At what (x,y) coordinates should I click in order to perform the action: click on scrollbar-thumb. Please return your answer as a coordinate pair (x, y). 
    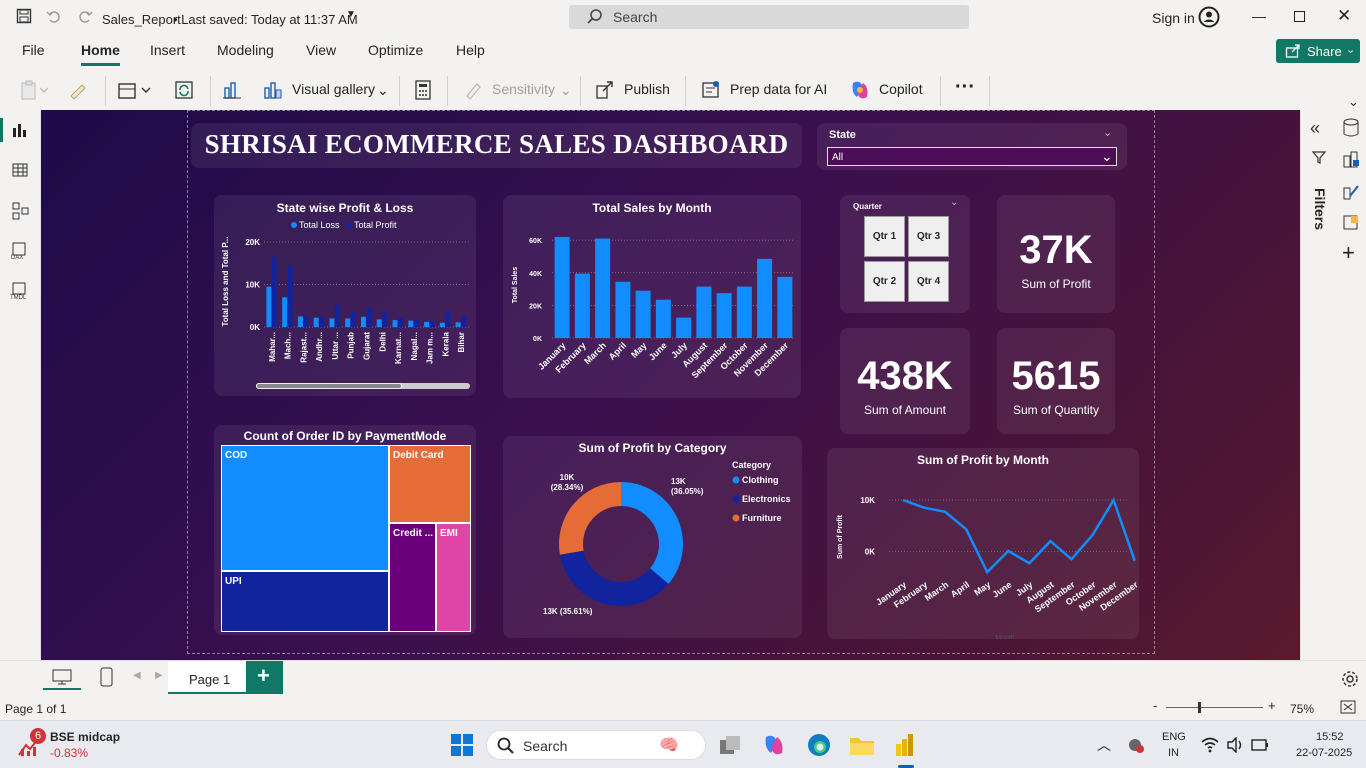
    Looking at the image, I should click on (329, 386).